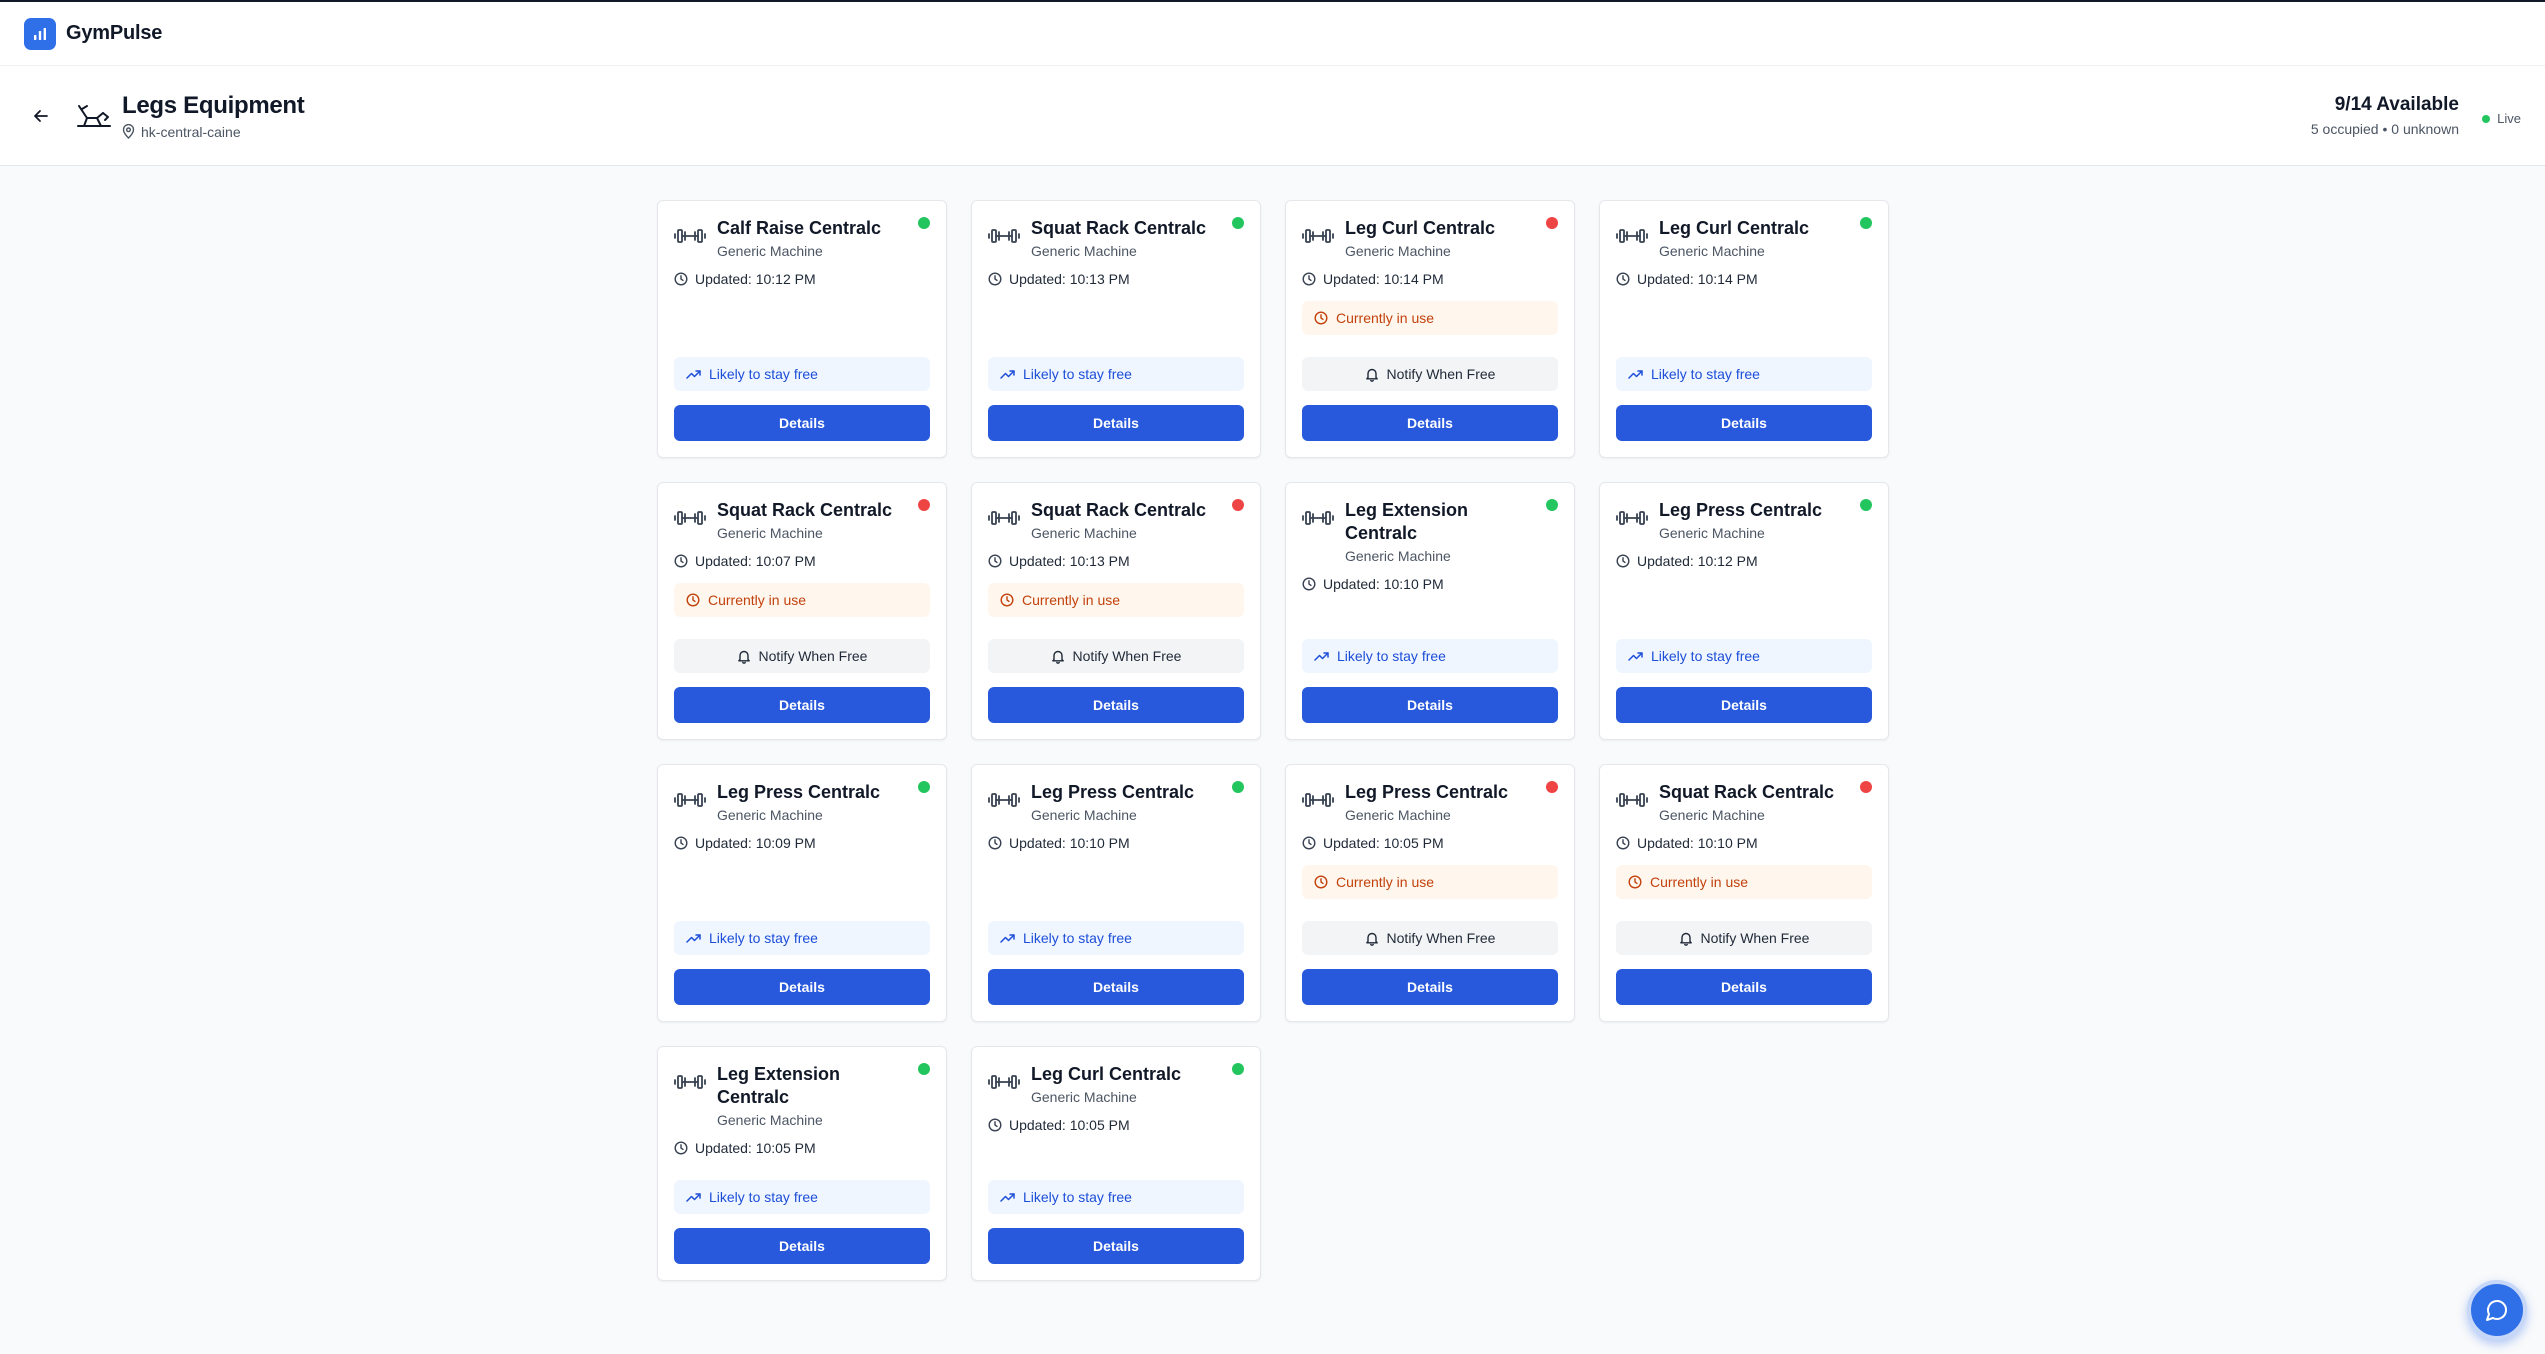 Image resolution: width=2545 pixels, height=1354 pixels. Describe the element at coordinates (802, 843) in the screenshot. I see `updated-row: Updated: 10:09 PM` at that location.